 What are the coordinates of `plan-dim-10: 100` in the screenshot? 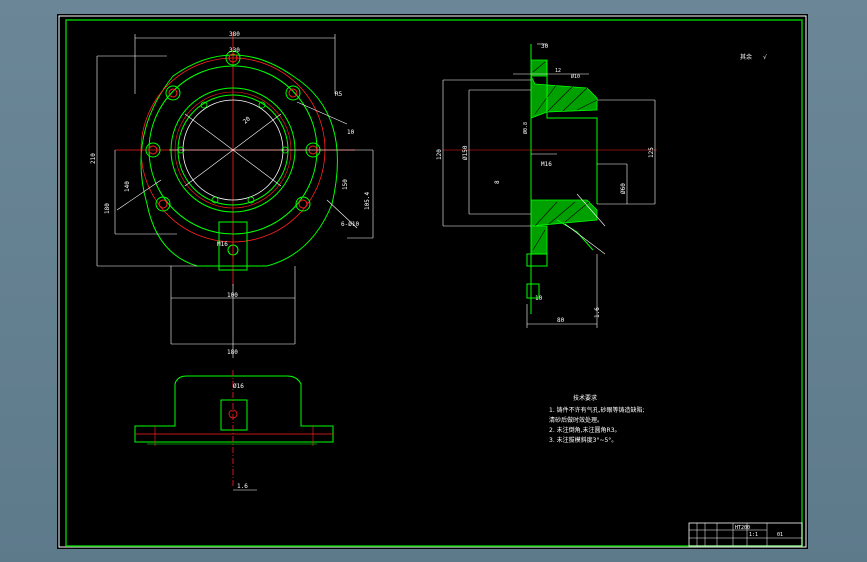 It's located at (232, 295).